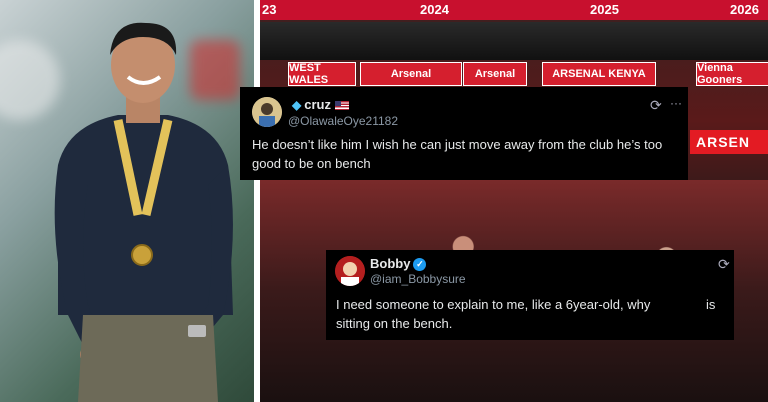  What do you see at coordinates (322, 74) in the screenshot?
I see `stadium-board: WEST WALES` at bounding box center [322, 74].